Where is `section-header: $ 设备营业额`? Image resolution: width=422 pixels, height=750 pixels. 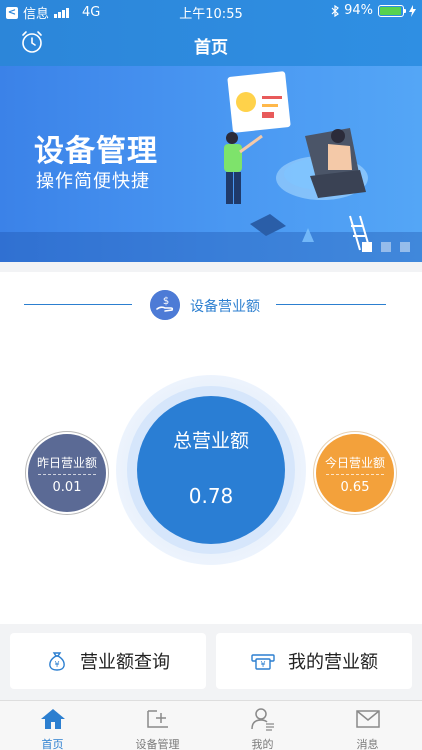 section-header: $ 设备营业额 is located at coordinates (211, 305).